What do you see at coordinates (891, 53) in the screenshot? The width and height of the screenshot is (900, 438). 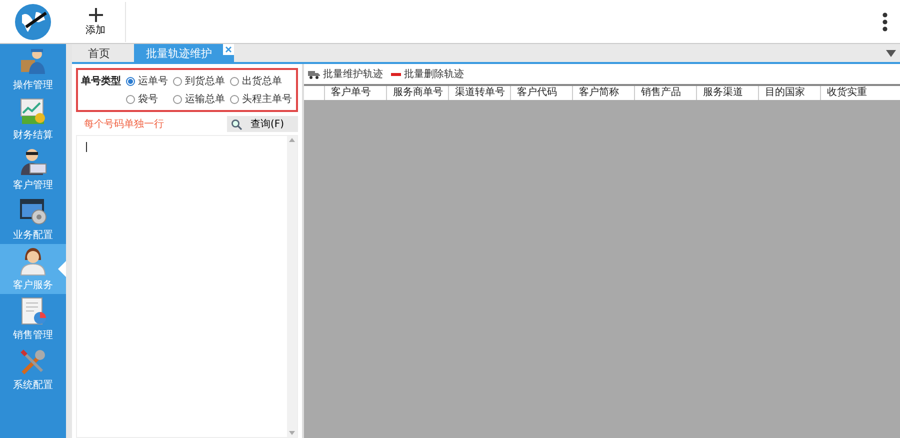 I see `dropdown-triangle-icon` at bounding box center [891, 53].